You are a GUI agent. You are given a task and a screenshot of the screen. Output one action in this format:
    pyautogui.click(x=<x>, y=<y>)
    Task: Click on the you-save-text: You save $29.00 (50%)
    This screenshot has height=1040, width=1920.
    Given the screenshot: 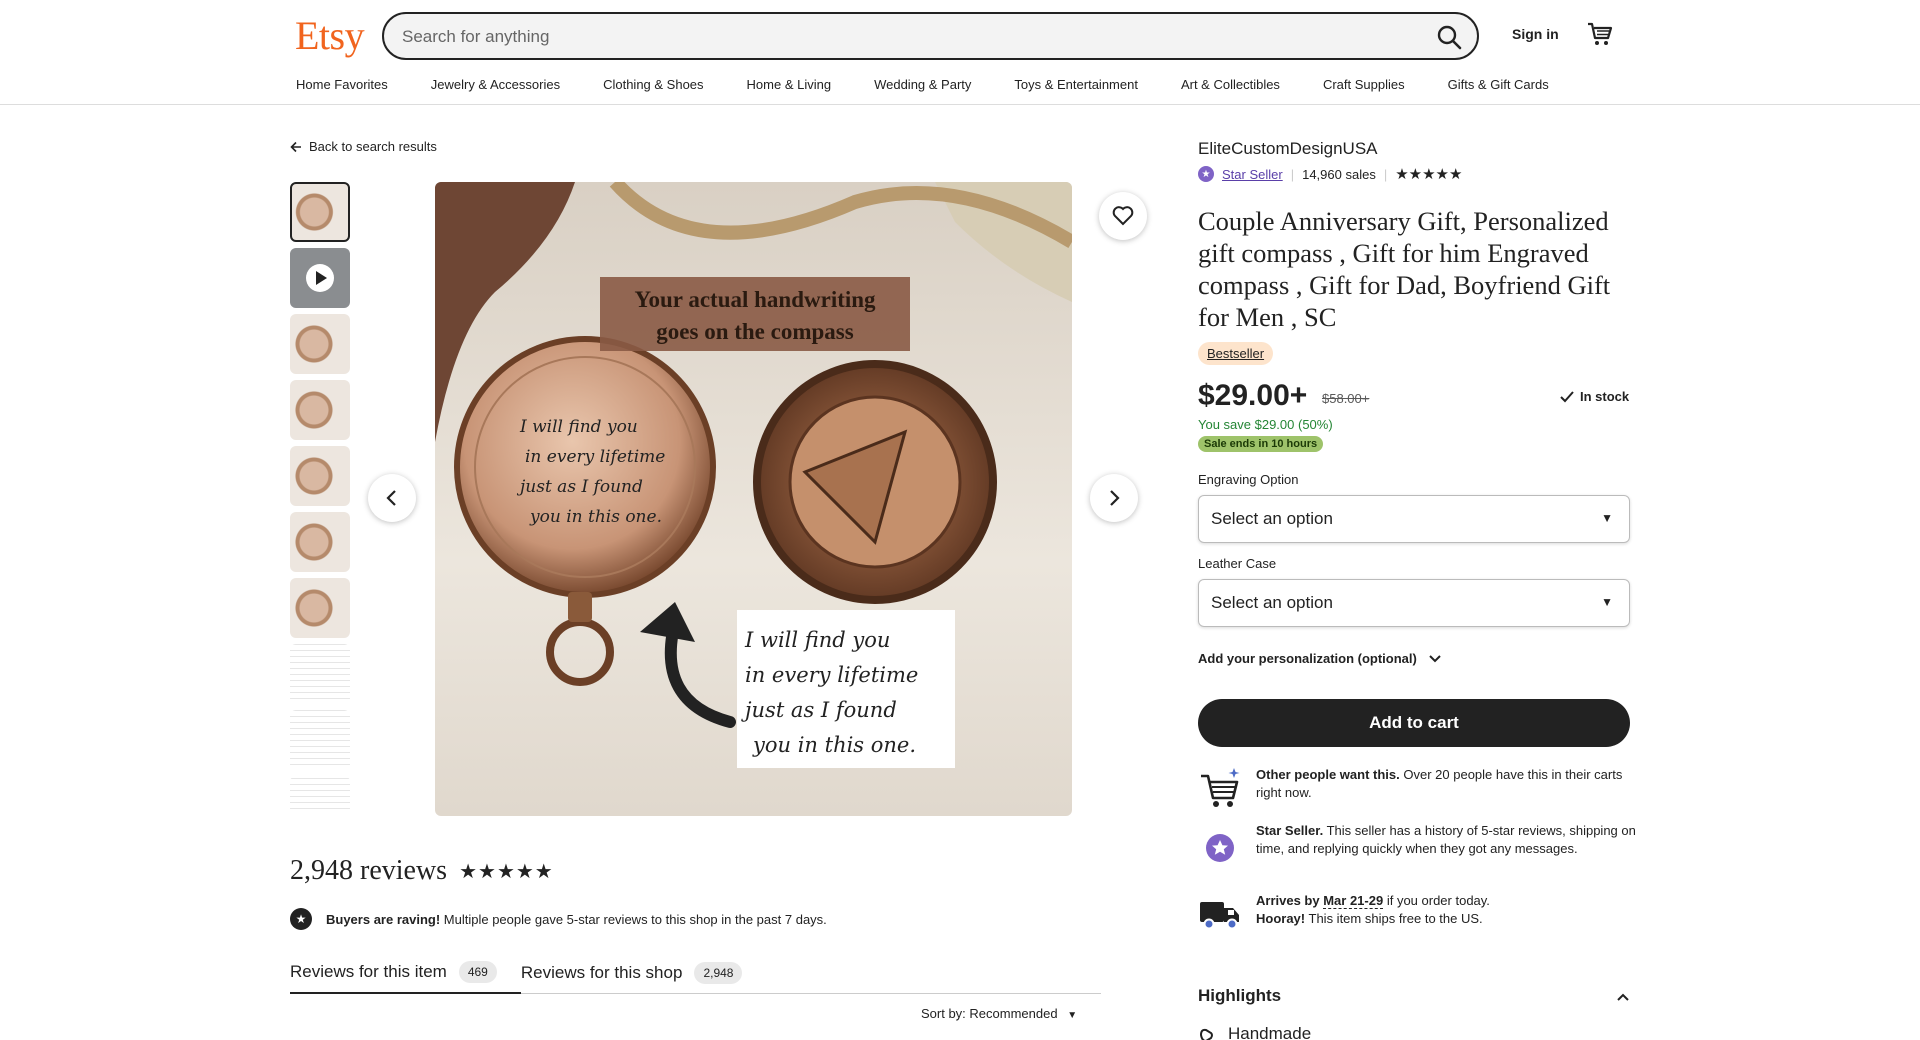 What is the action you would take?
    pyautogui.click(x=1265, y=424)
    